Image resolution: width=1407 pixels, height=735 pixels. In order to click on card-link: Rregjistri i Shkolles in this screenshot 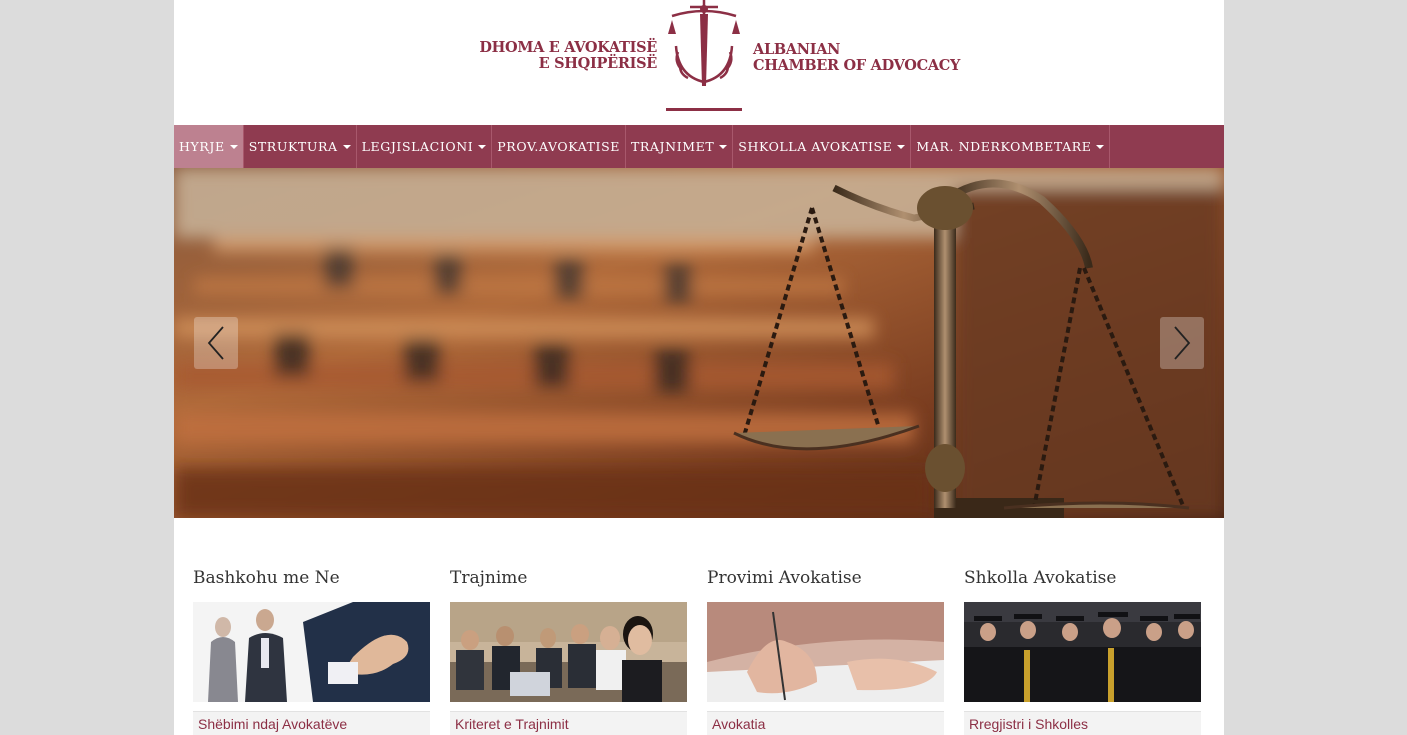, I will do `click(1082, 723)`.